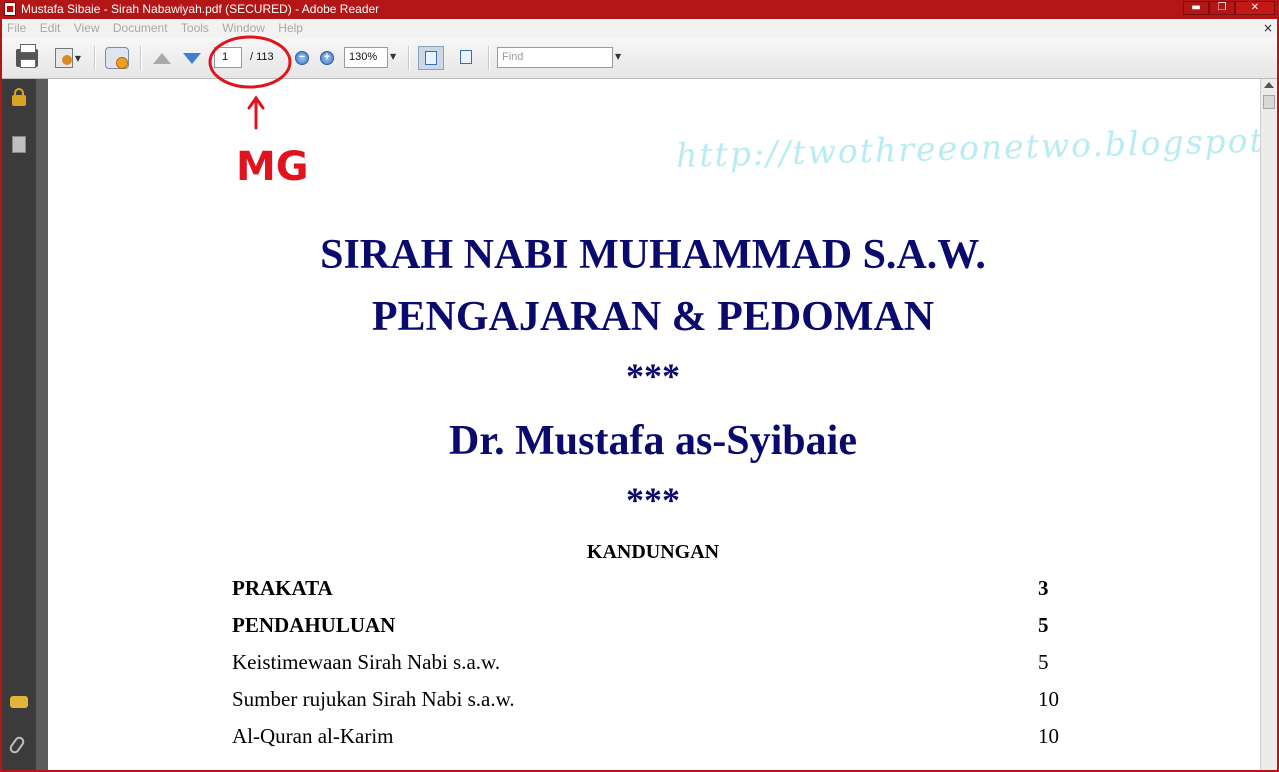  I want to click on pages-icon, so click(17, 143).